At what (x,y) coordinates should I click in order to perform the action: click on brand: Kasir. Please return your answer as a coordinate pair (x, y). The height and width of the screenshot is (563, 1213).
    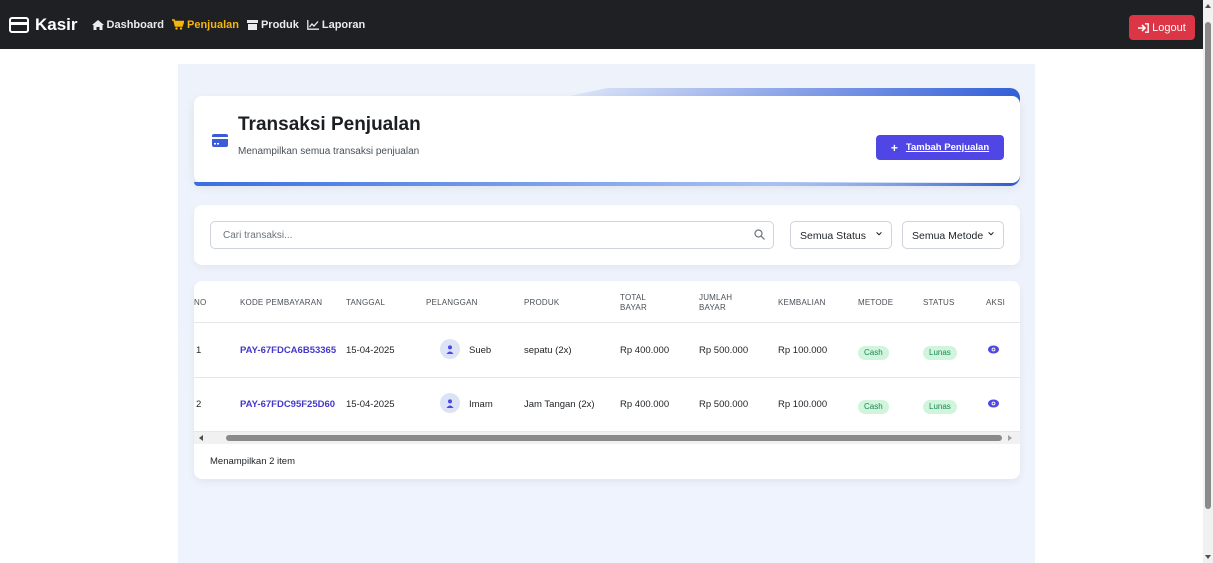
    Looking at the image, I should click on (43, 25).